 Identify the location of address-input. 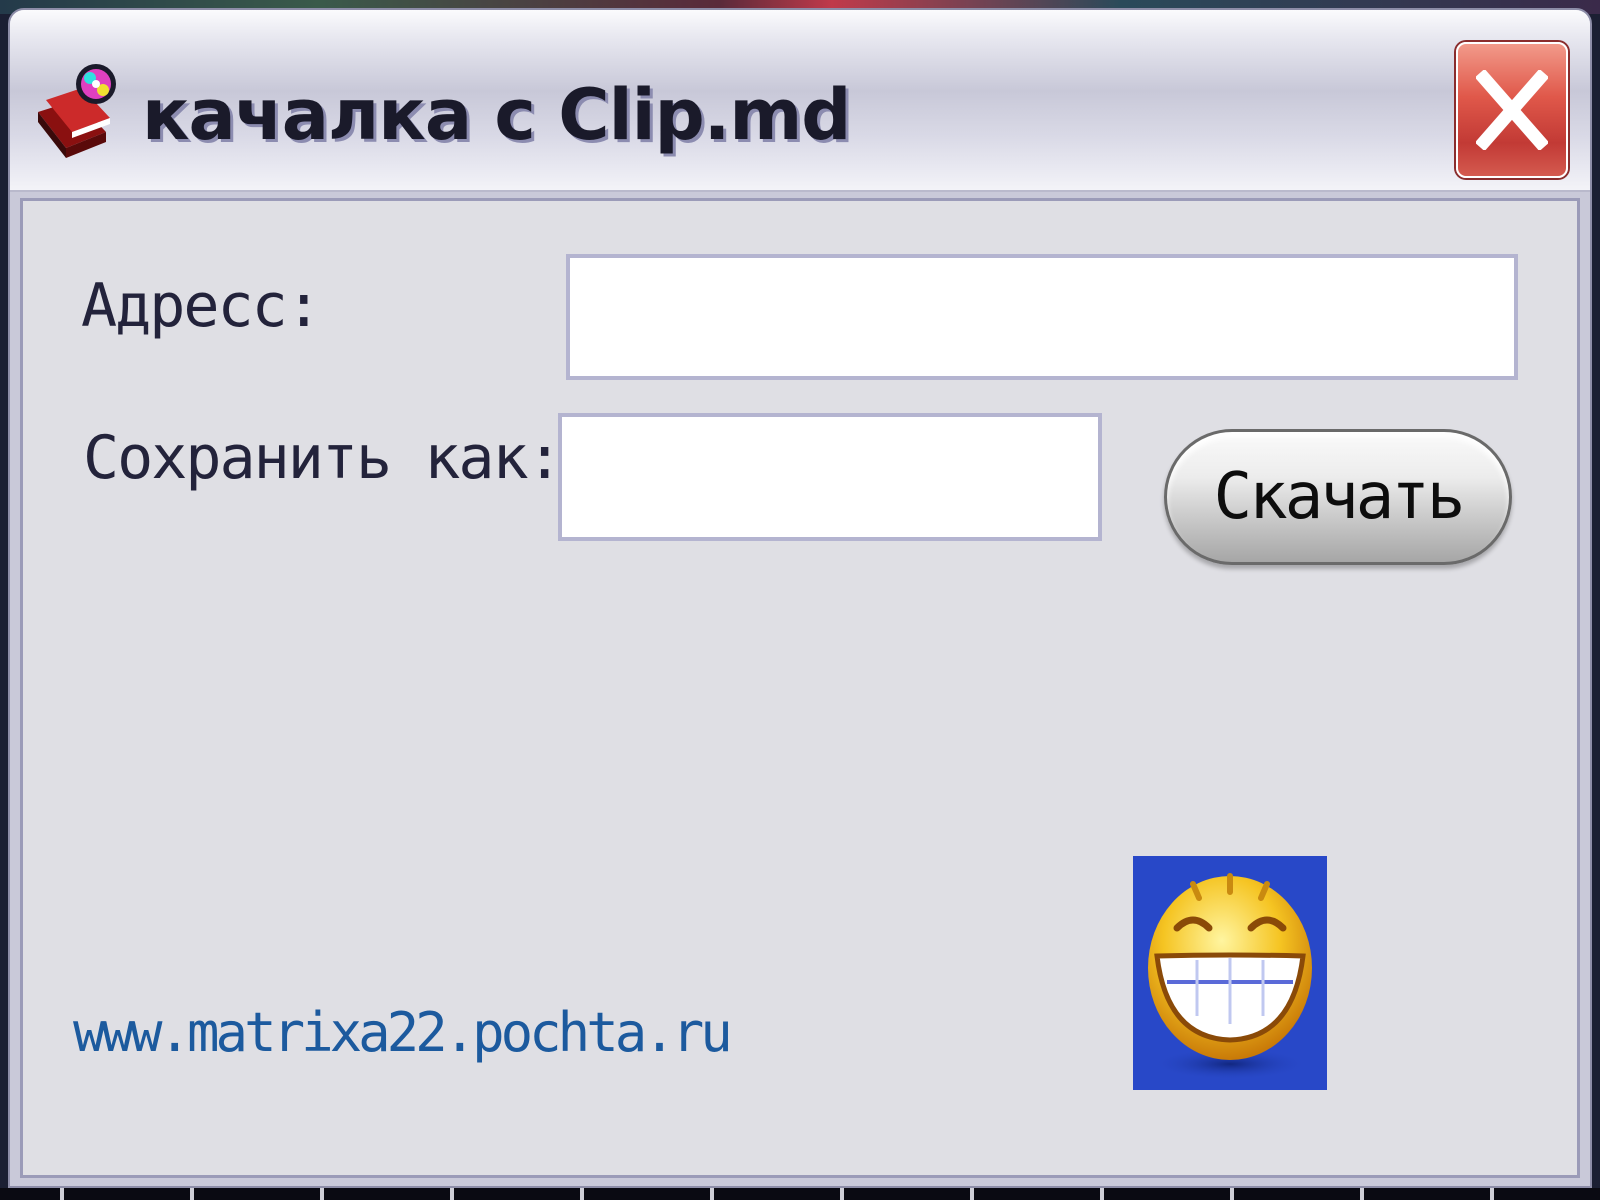
(1042, 317).